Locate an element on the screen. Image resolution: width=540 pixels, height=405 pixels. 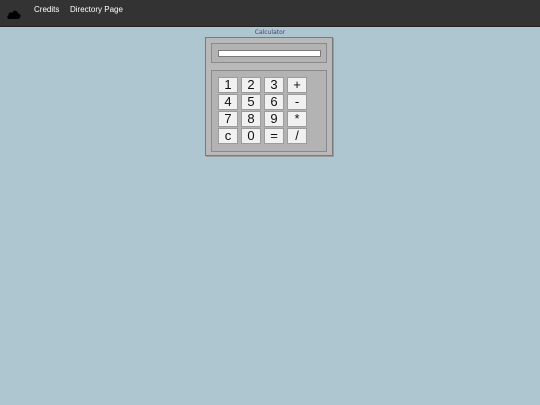
key-4-button: 4 is located at coordinates (228, 102).